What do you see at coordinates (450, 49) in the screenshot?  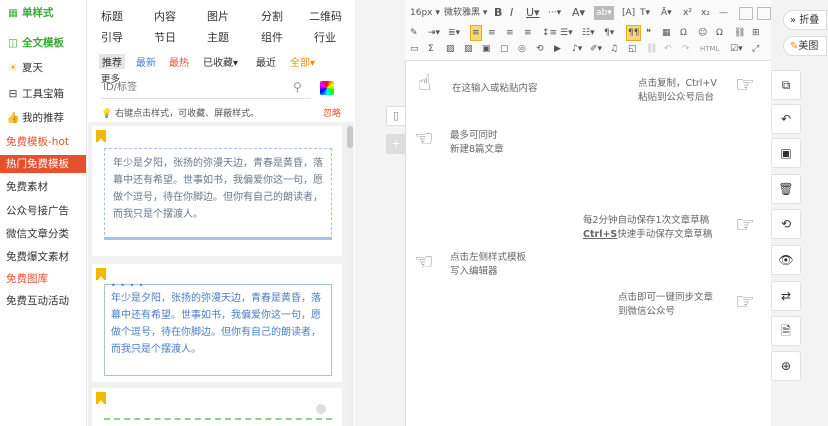 I see `insert-image-icon: ▨` at bounding box center [450, 49].